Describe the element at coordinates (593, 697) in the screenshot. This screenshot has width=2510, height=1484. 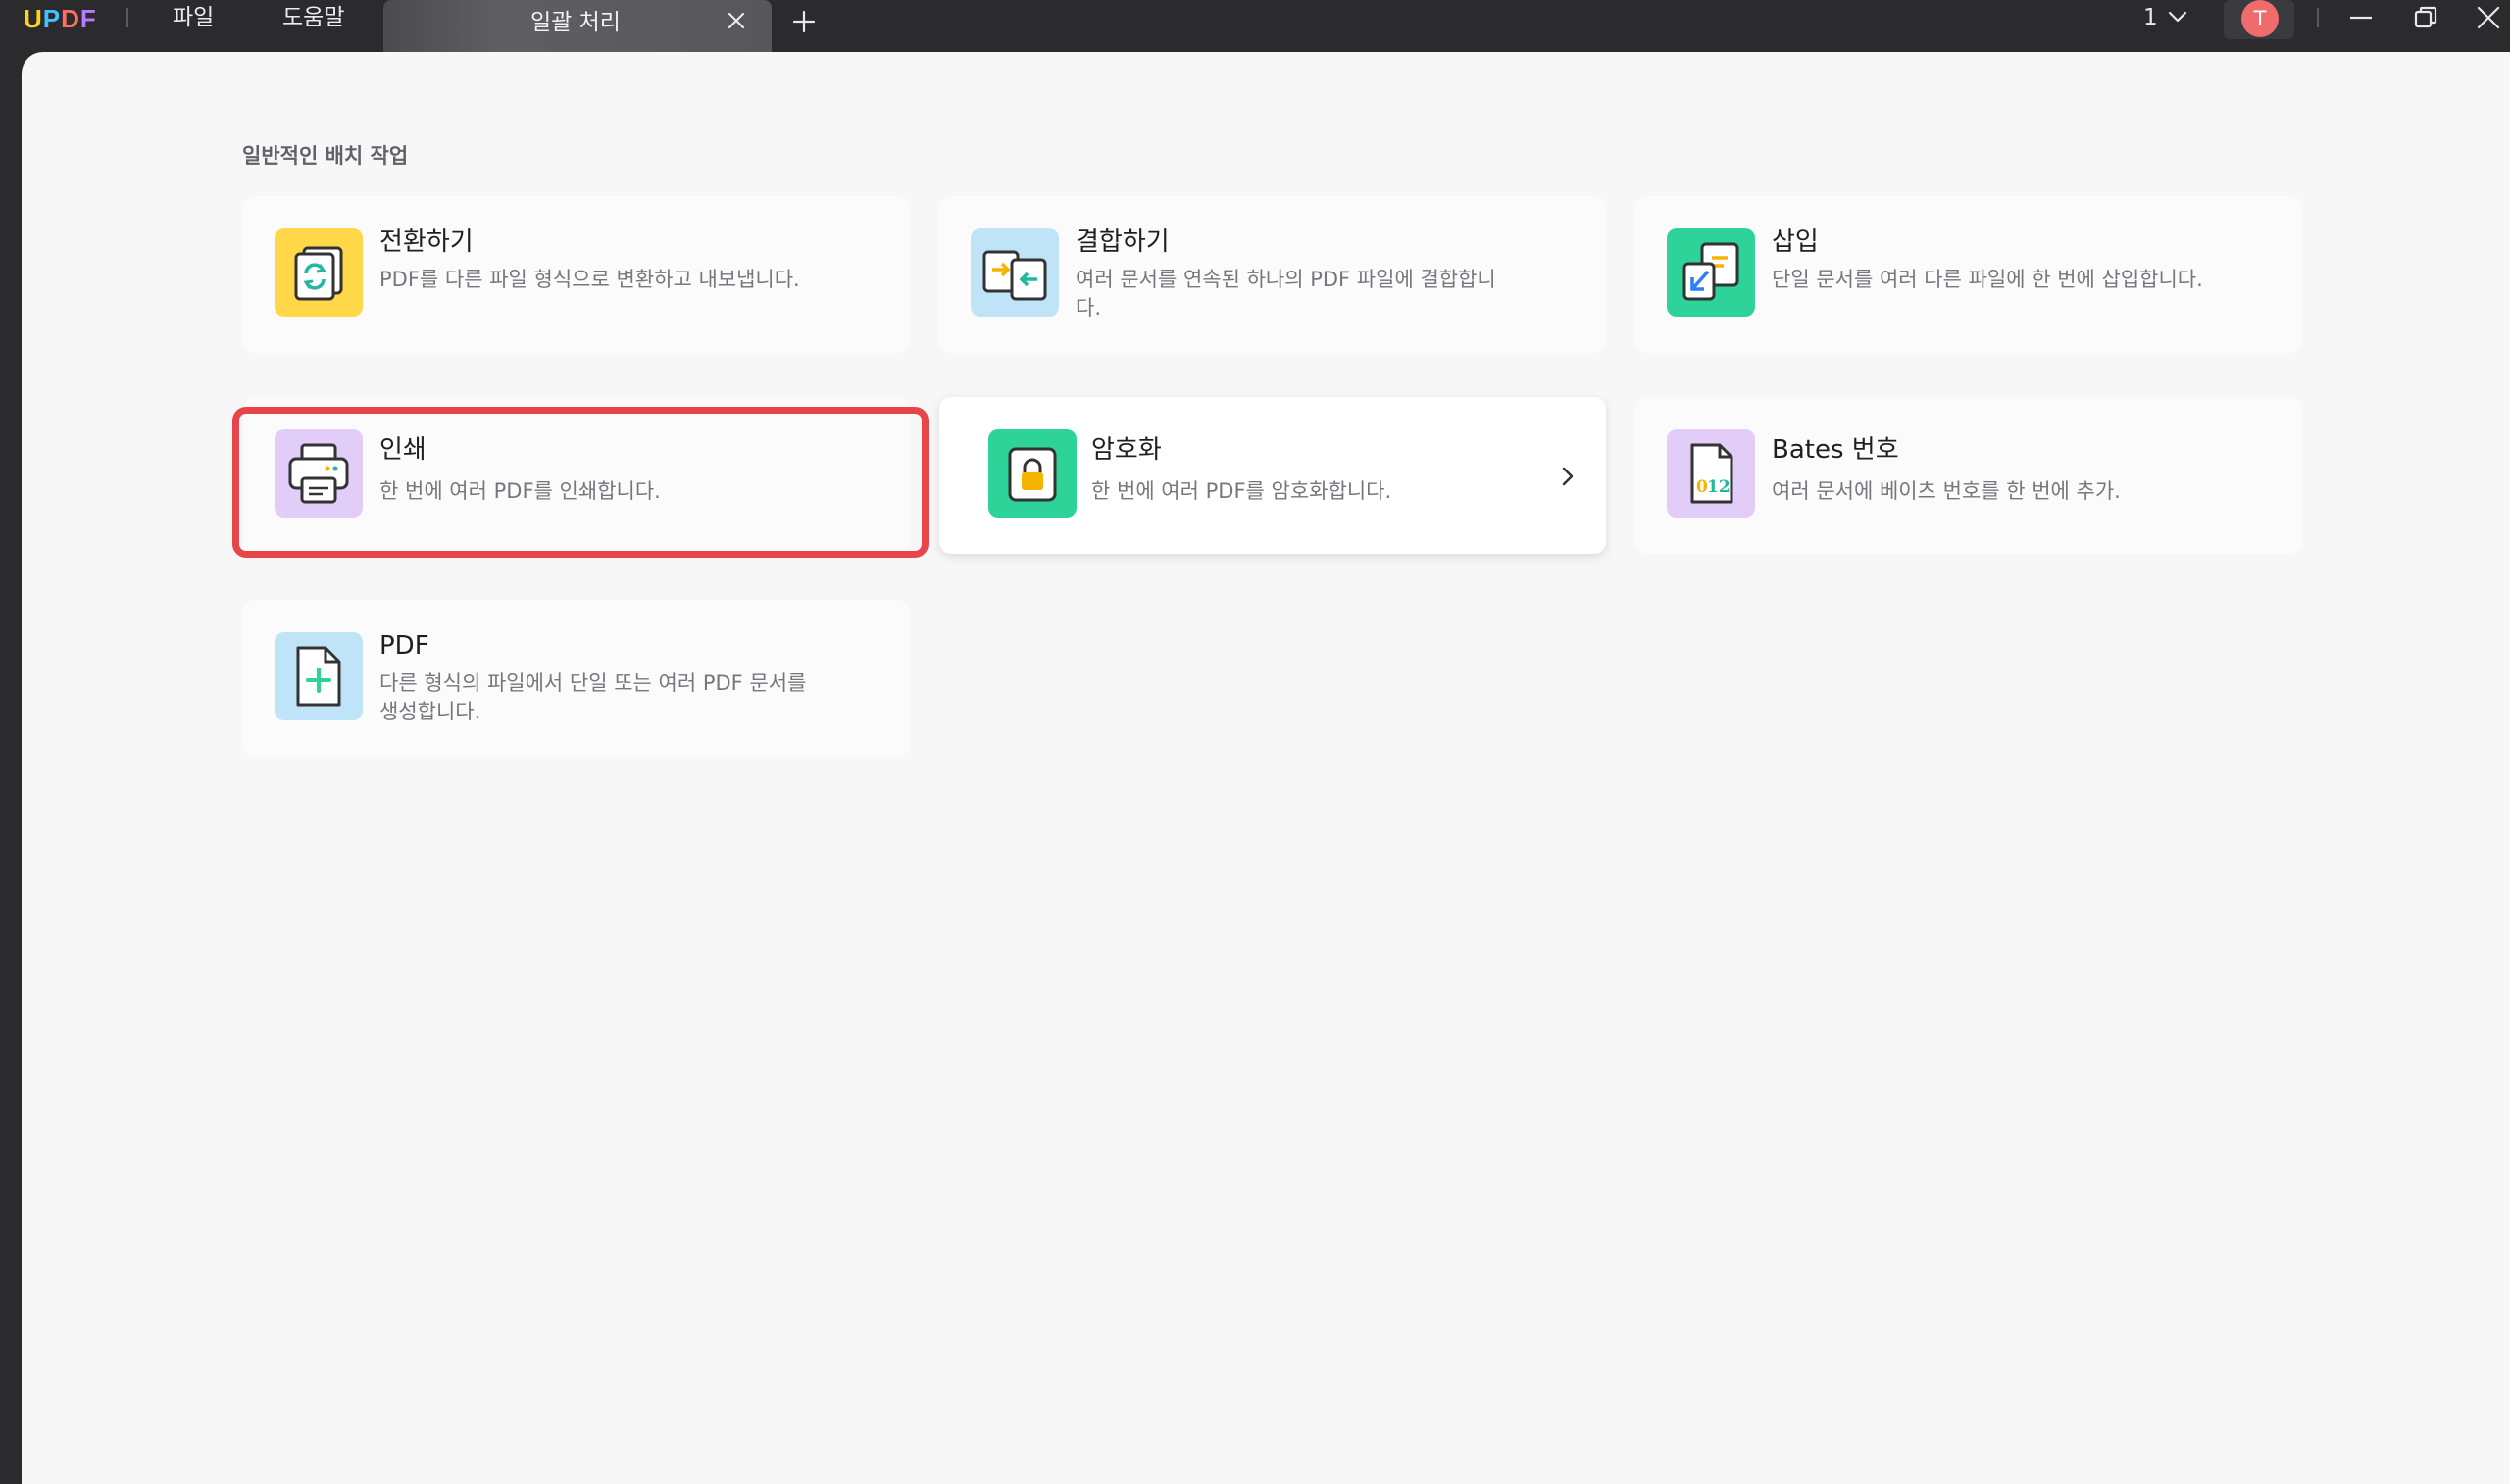
I see `card-description: 다른 형식의 파일에서 단일 또는 여러 PDF 문서를 생성합니다.` at that location.